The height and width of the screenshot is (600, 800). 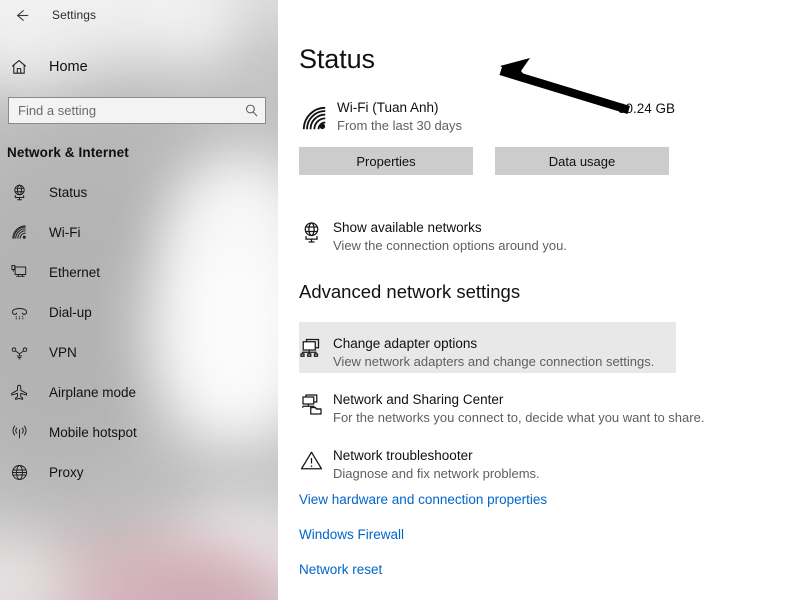 What do you see at coordinates (436, 473) in the screenshot?
I see `network-troubleshooter-description: Diagnose and fix network problems.` at bounding box center [436, 473].